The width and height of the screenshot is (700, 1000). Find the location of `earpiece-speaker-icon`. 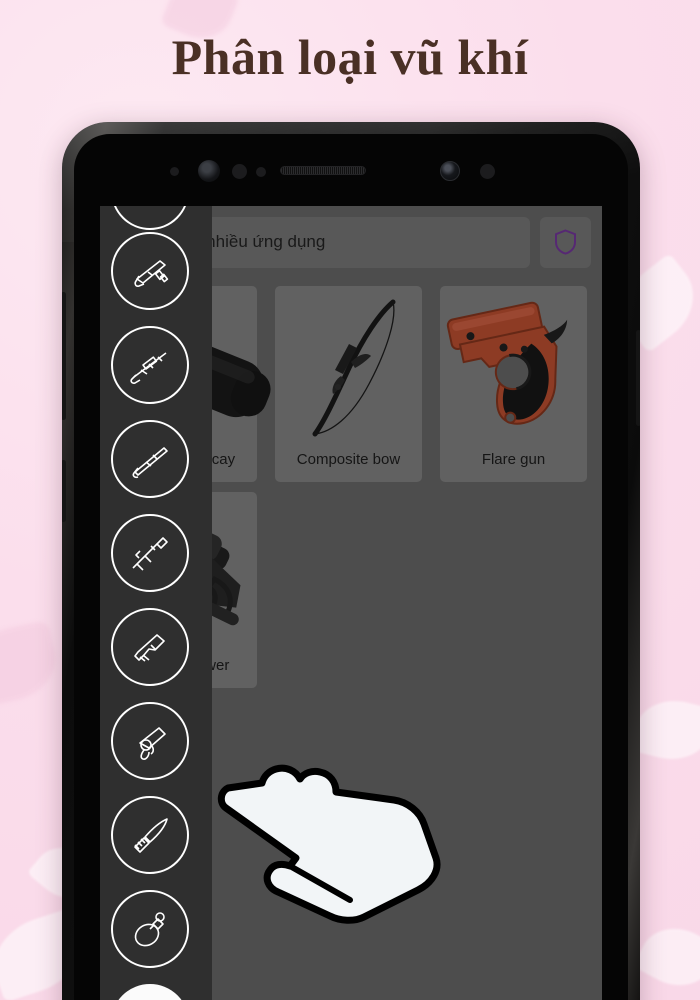

earpiece-speaker-icon is located at coordinates (323, 170).